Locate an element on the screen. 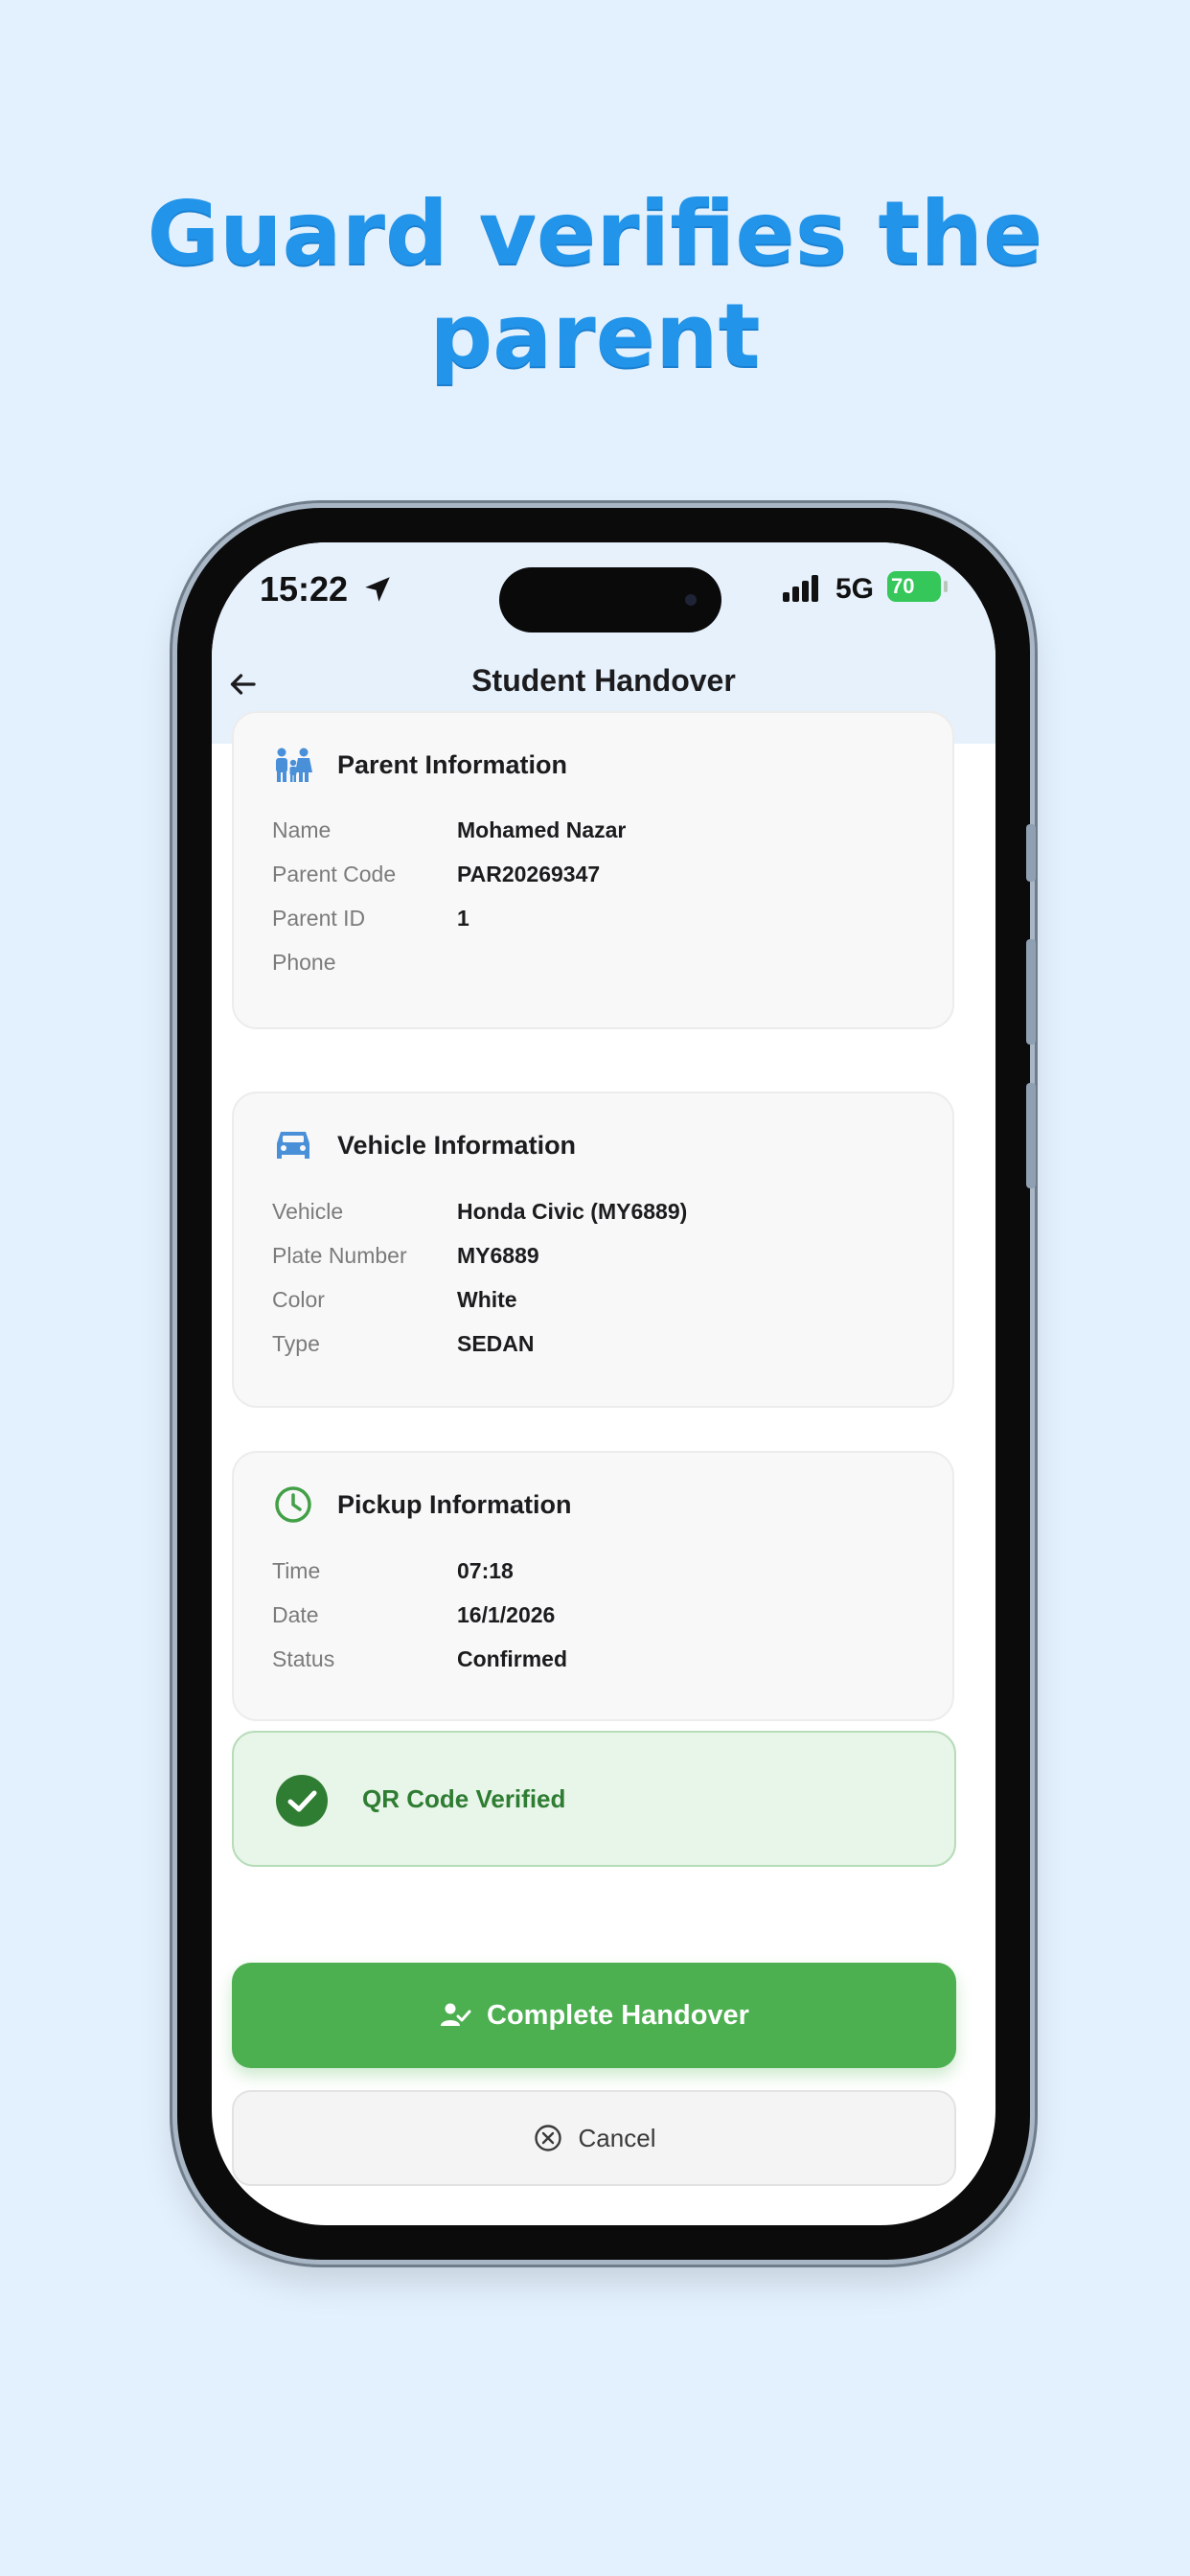  row-label: Vehicle is located at coordinates (308, 1211).